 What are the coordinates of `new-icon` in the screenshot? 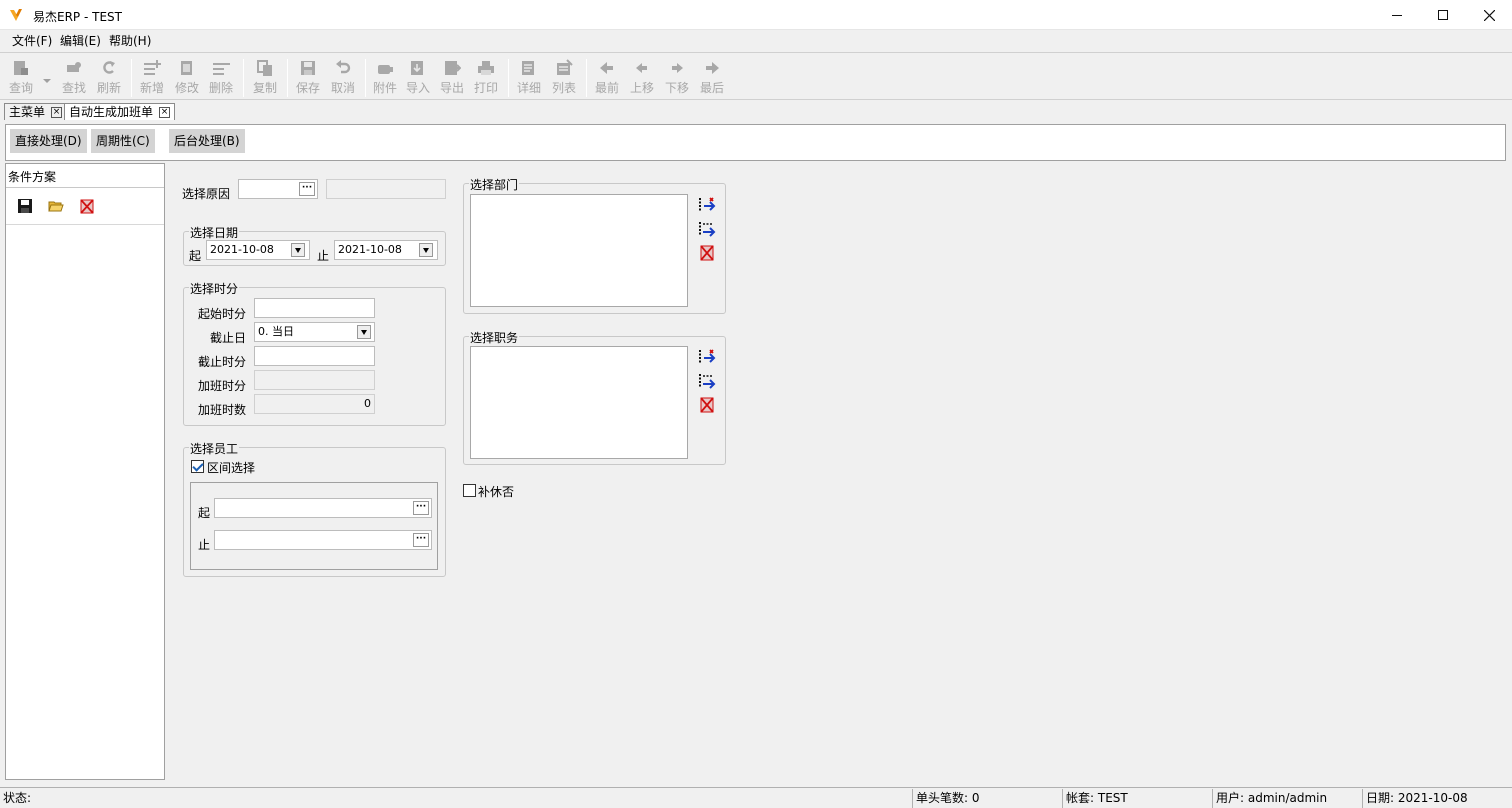 It's located at (152, 67).